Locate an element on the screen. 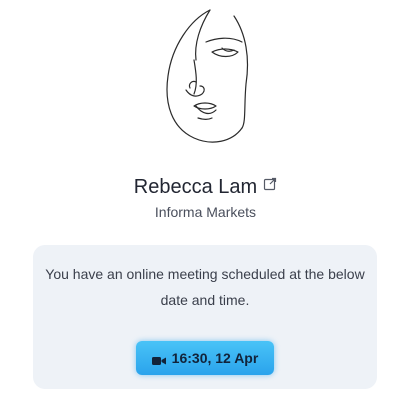 This screenshot has width=411, height=418. meeting-time-label: 16:30, 12 Apr is located at coordinates (215, 358).